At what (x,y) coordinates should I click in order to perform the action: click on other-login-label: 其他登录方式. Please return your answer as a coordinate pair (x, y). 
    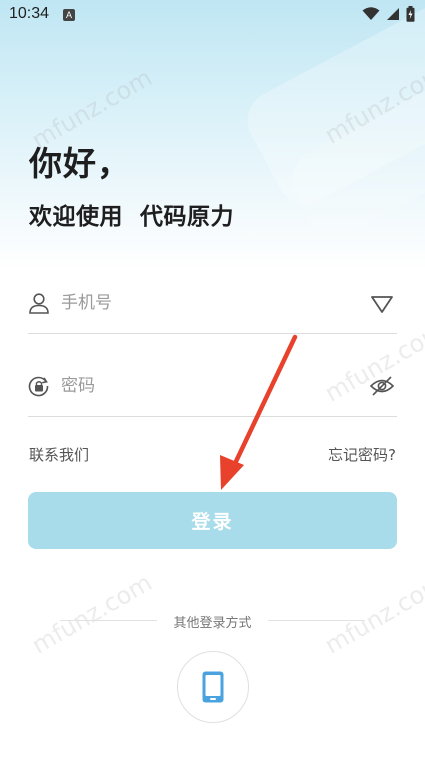
    Looking at the image, I should click on (212, 623).